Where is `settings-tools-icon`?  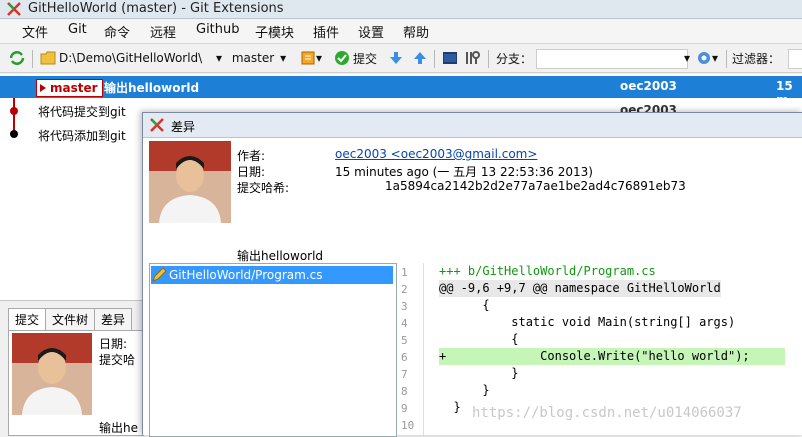
settings-tools-icon is located at coordinates (472, 58).